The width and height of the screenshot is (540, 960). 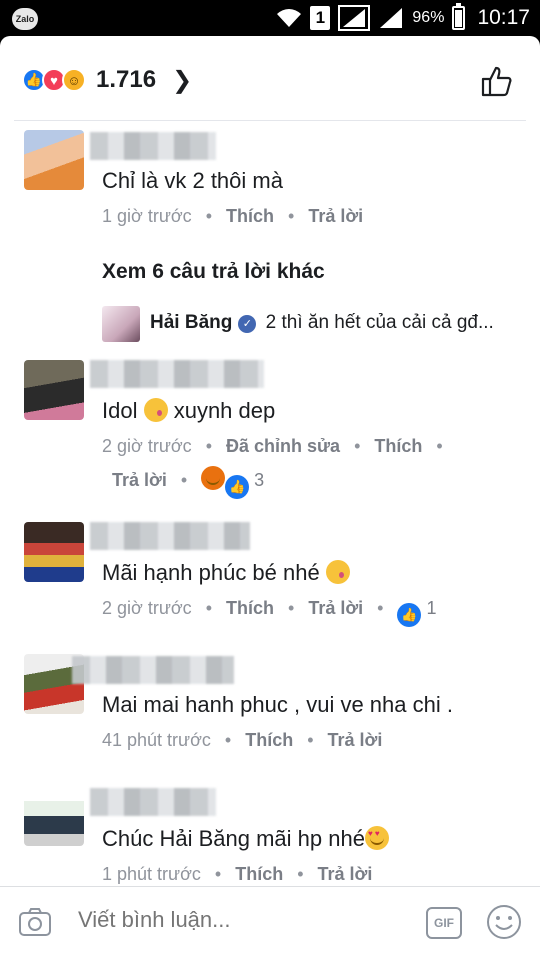 I want to click on sim-badge: 1, so click(x=320, y=18).